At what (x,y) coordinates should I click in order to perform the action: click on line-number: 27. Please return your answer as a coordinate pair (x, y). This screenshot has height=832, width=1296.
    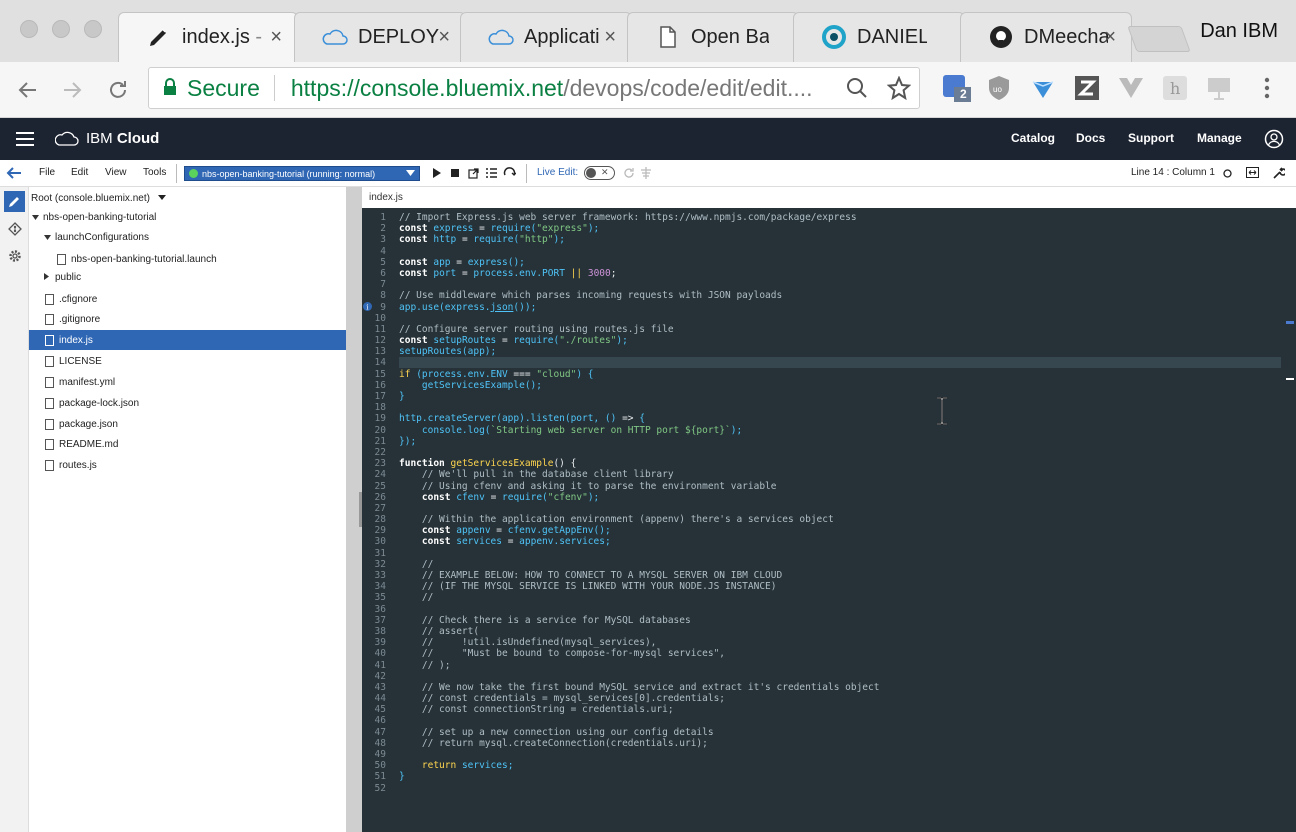
    Looking at the image, I should click on (380, 508).